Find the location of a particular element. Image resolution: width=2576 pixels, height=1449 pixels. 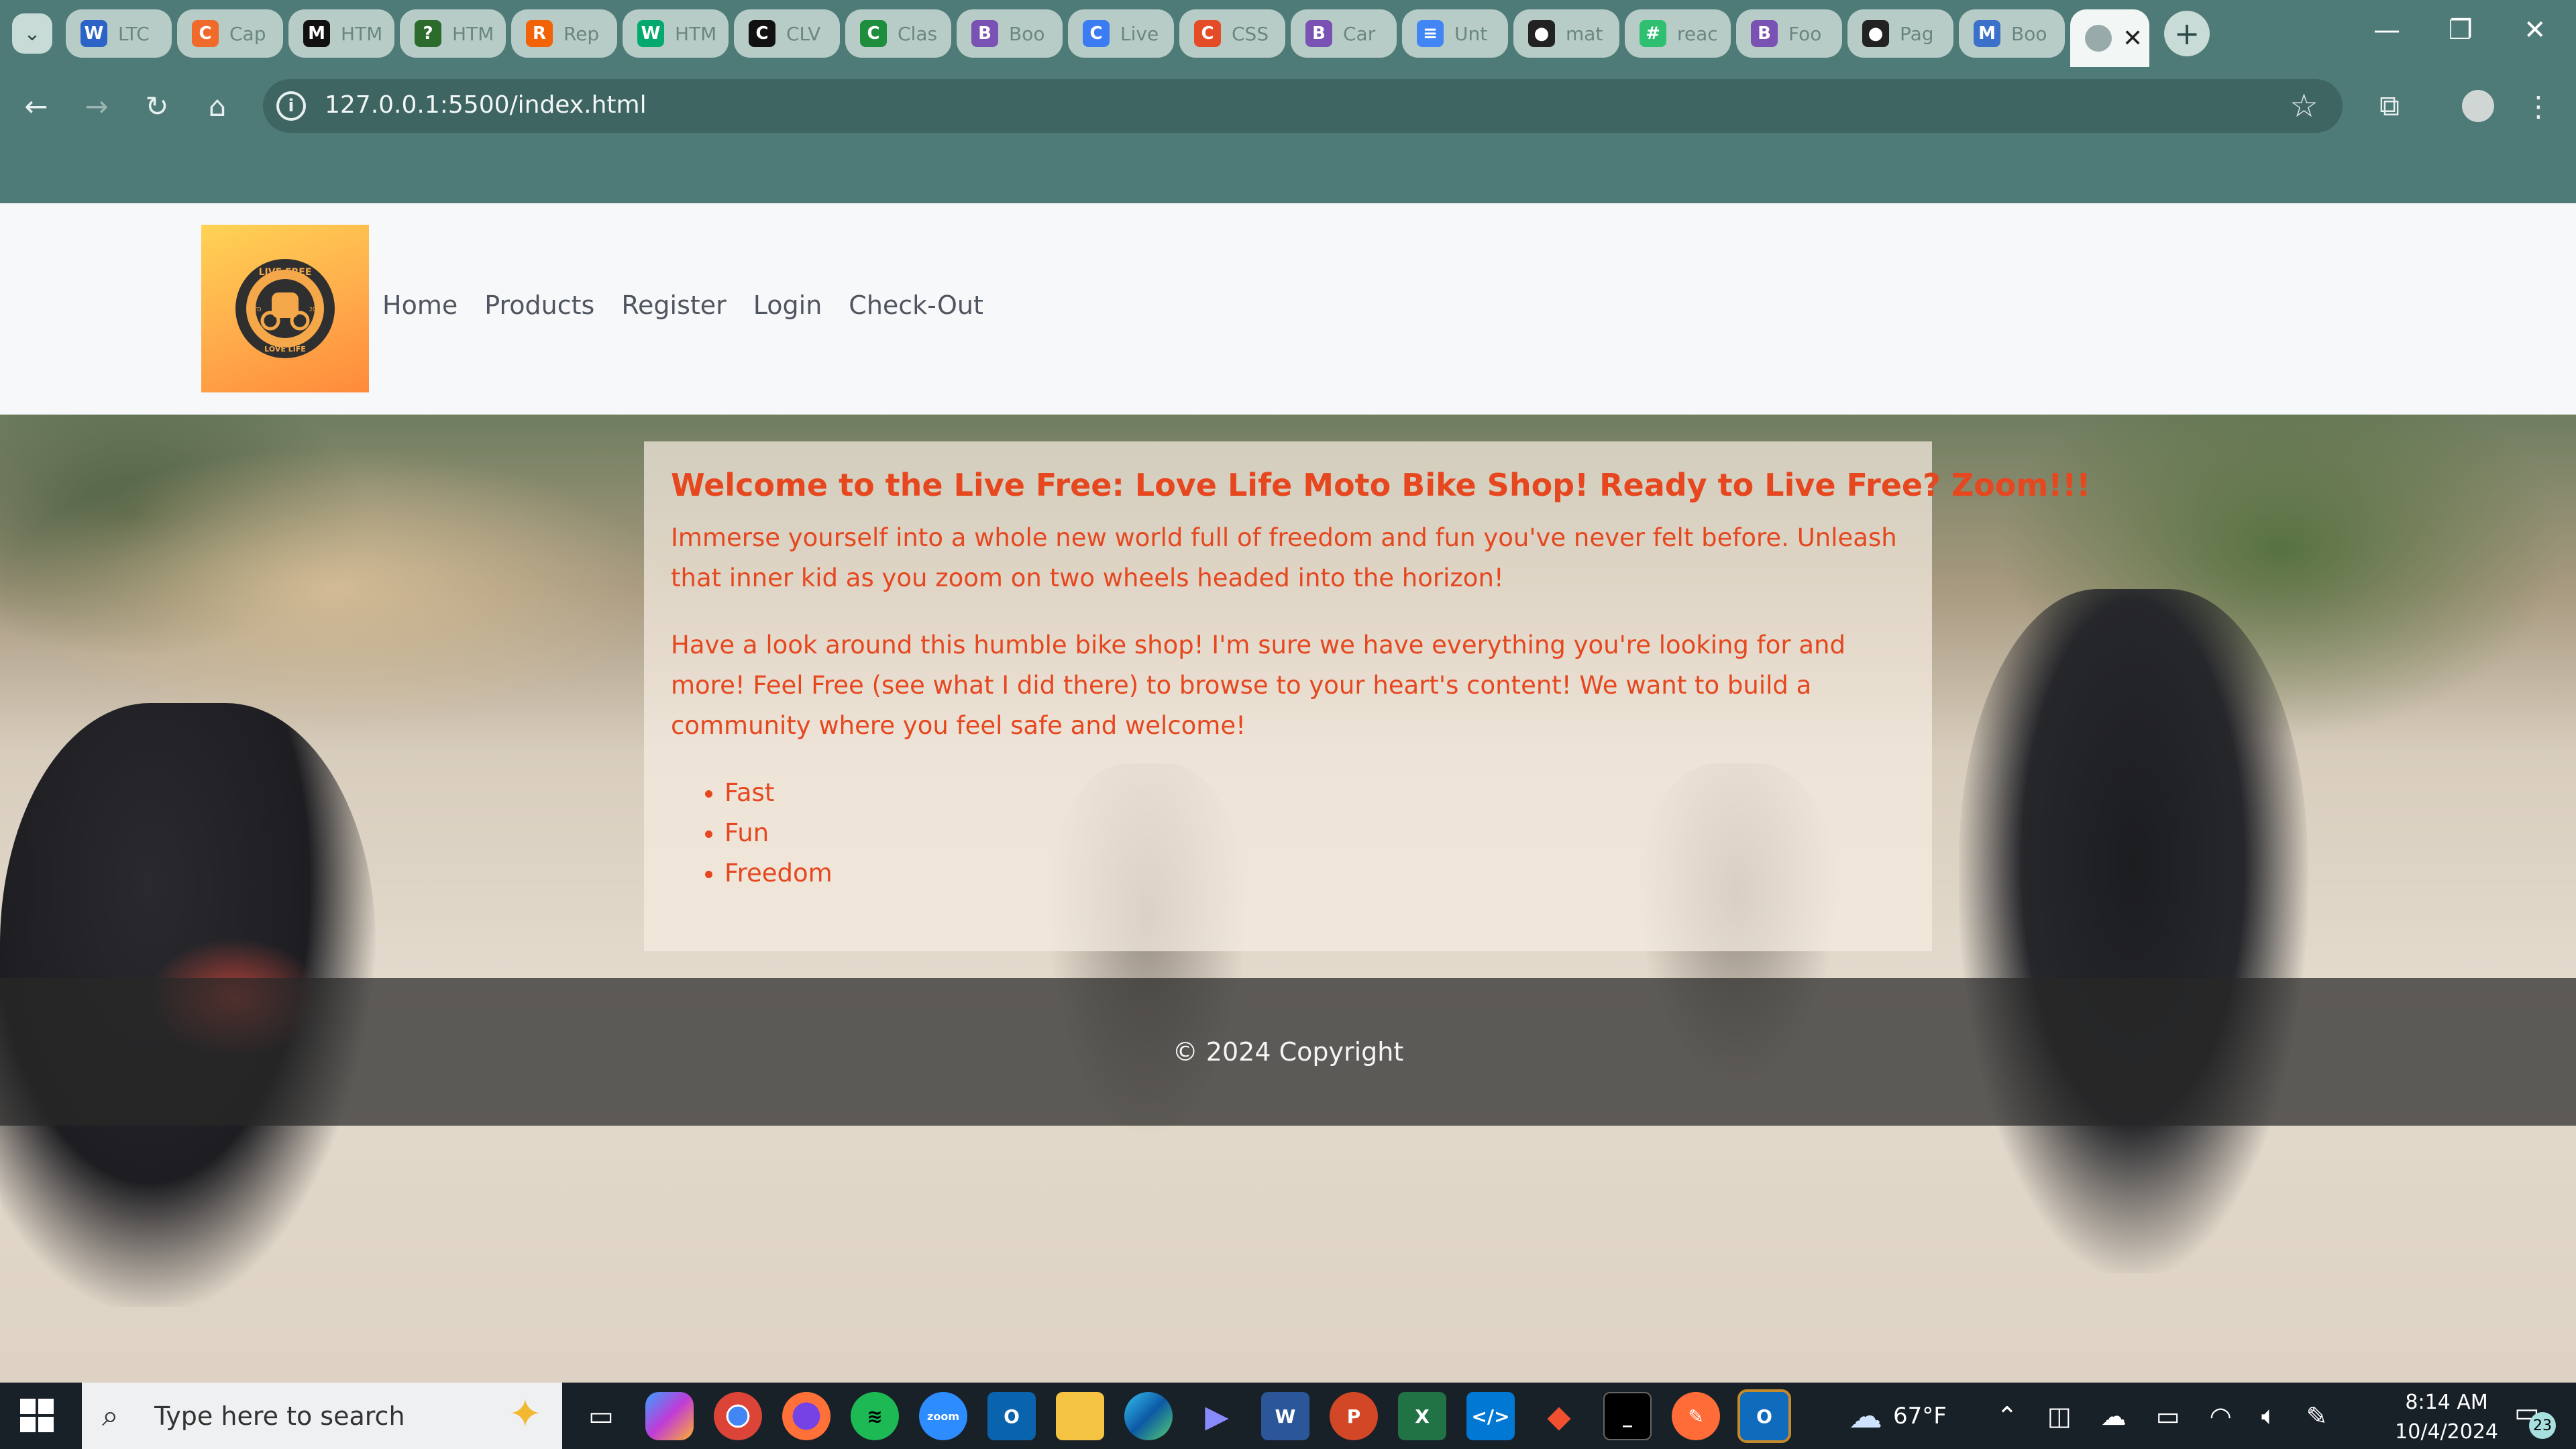

cloud-icon: ☁ is located at coordinates (1865, 1416).